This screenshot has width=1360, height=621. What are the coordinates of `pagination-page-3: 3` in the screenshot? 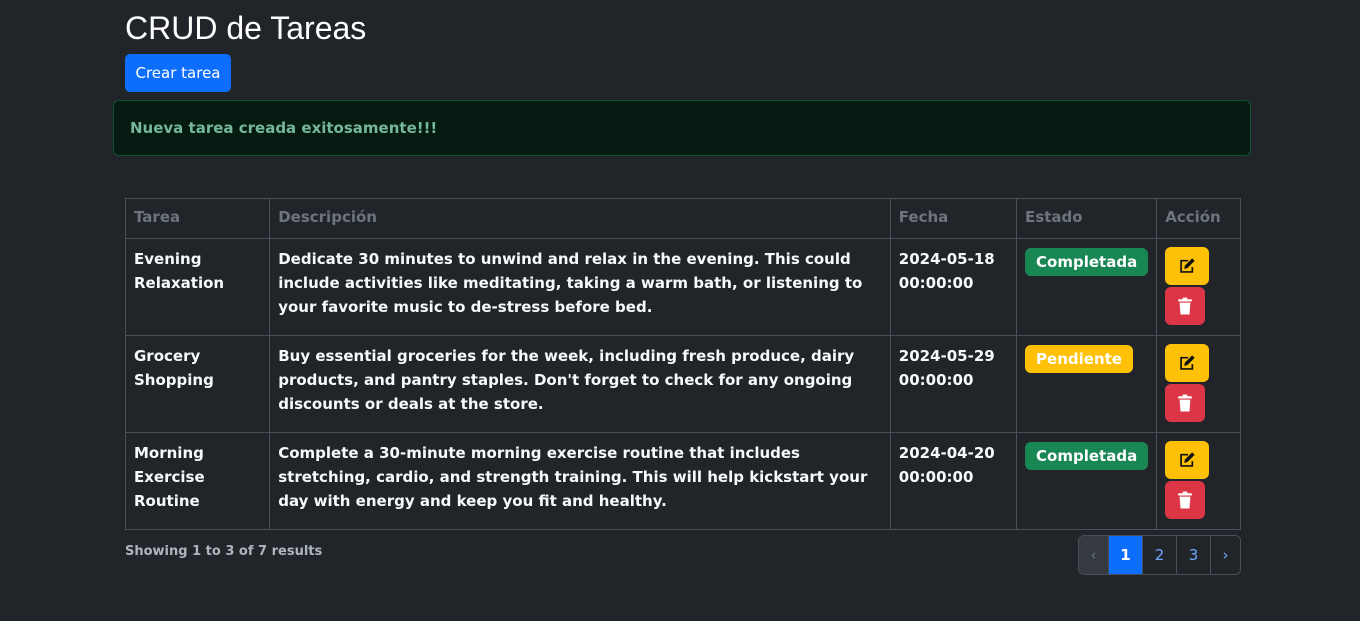 It's located at (1194, 555).